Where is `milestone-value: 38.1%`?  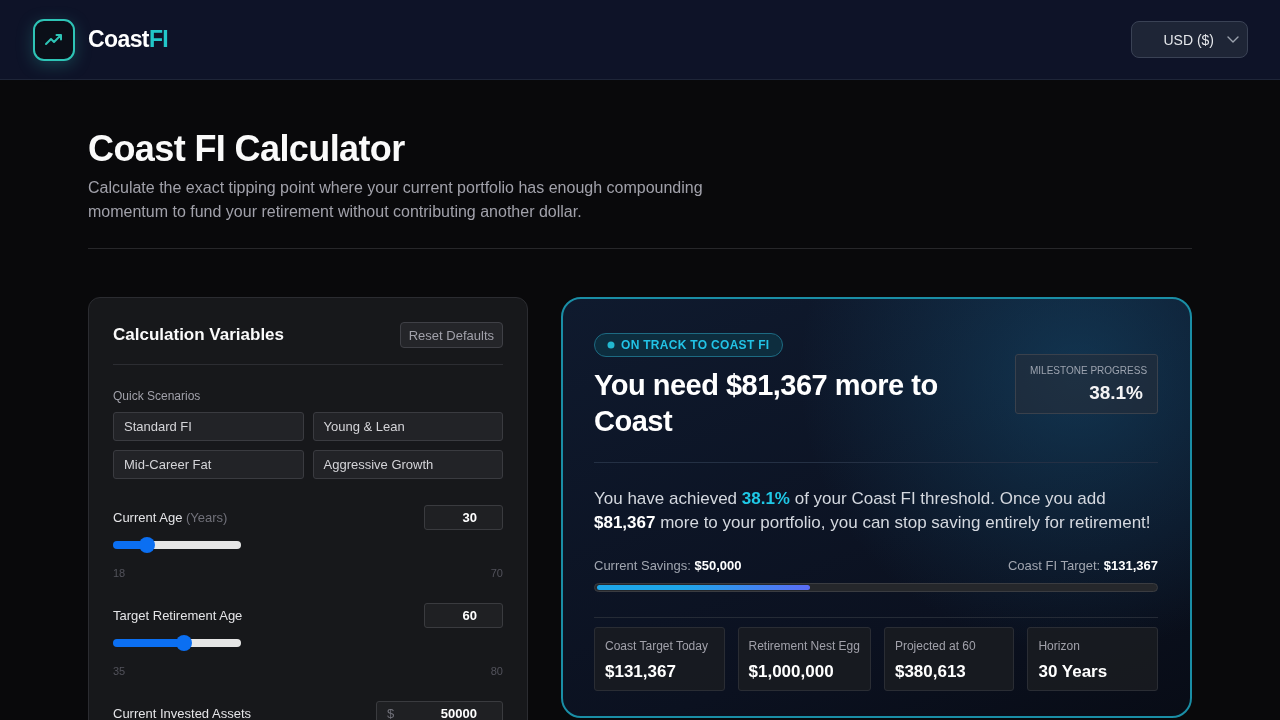 milestone-value: 38.1% is located at coordinates (1115, 393).